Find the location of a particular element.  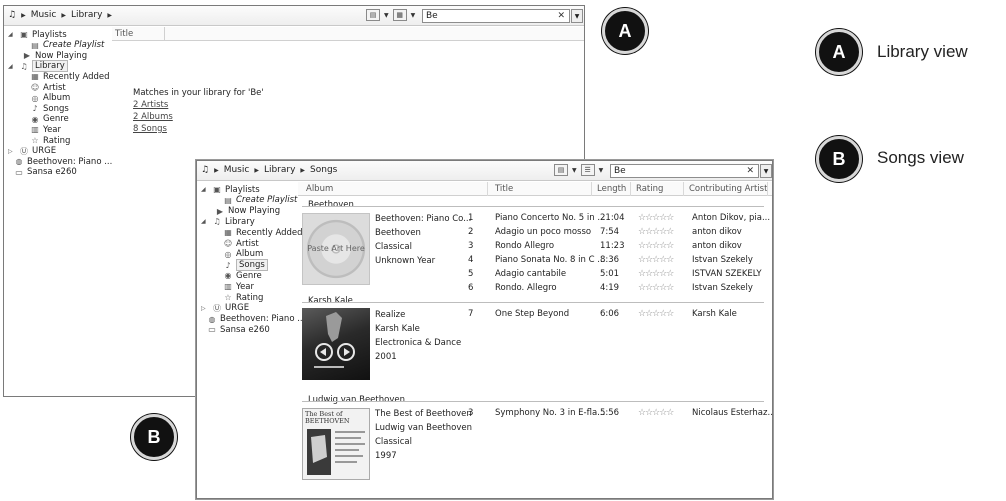

nav-item-2: ▶ Now Playing is located at coordinates (247, 211).